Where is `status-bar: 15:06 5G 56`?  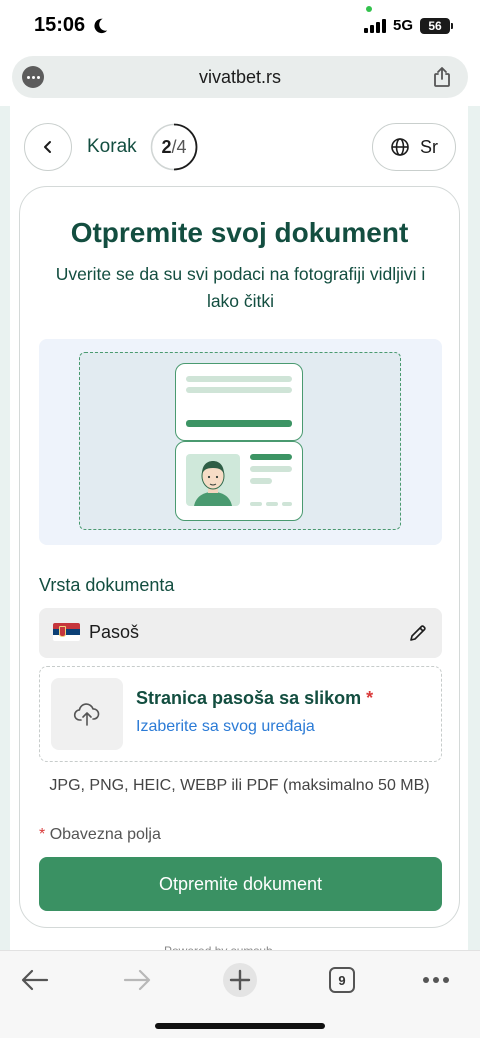
status-bar: 15:06 5G 56 is located at coordinates (240, 28).